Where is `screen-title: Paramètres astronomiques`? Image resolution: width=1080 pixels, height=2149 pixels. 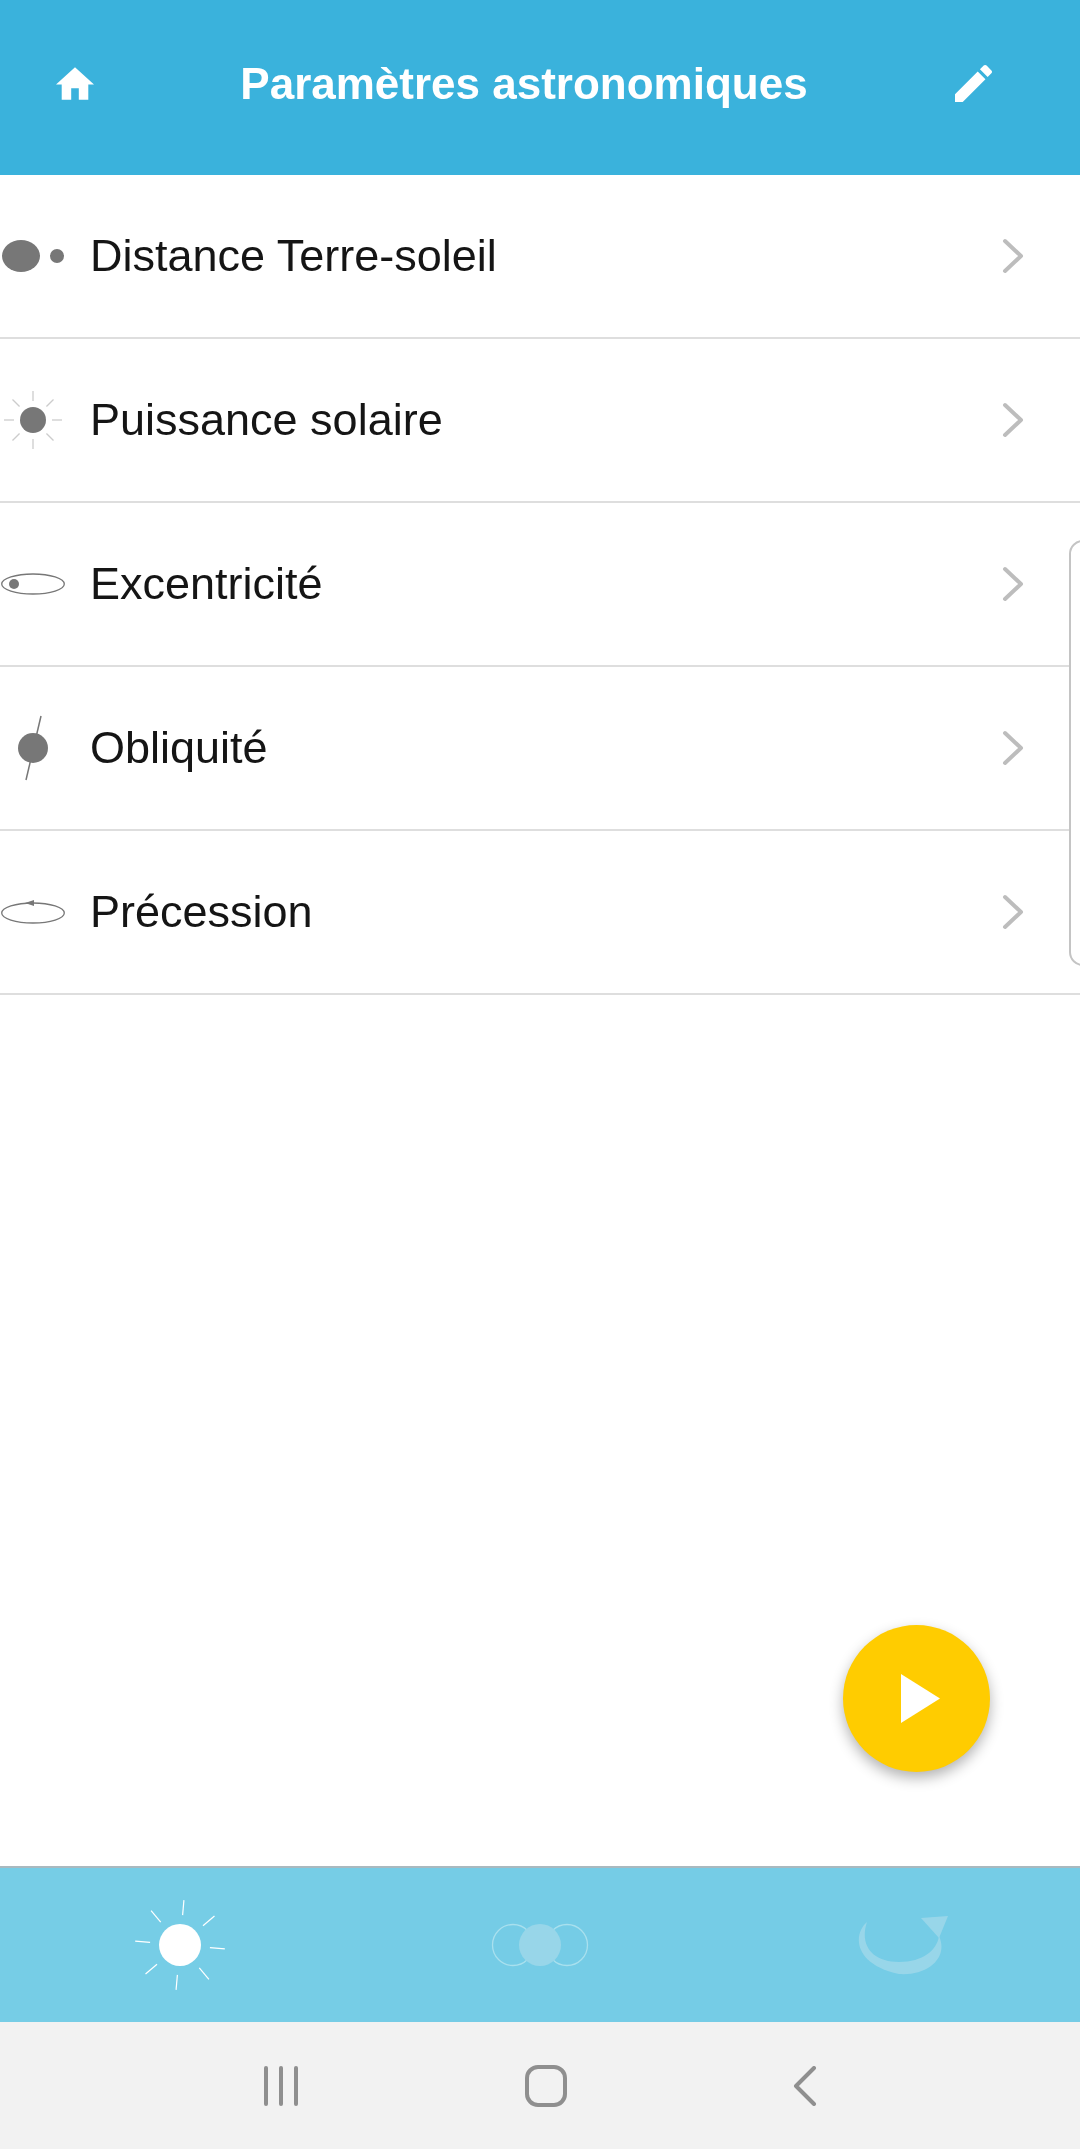 screen-title: Paramètres astronomiques is located at coordinates (524, 83).